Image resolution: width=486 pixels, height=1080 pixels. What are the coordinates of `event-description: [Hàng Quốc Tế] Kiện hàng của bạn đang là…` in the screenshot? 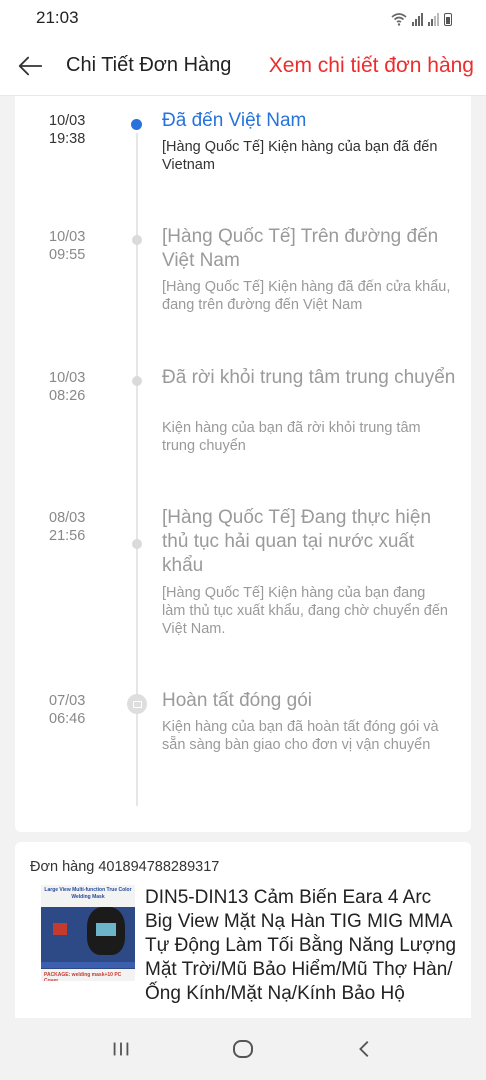 It's located at (305, 611).